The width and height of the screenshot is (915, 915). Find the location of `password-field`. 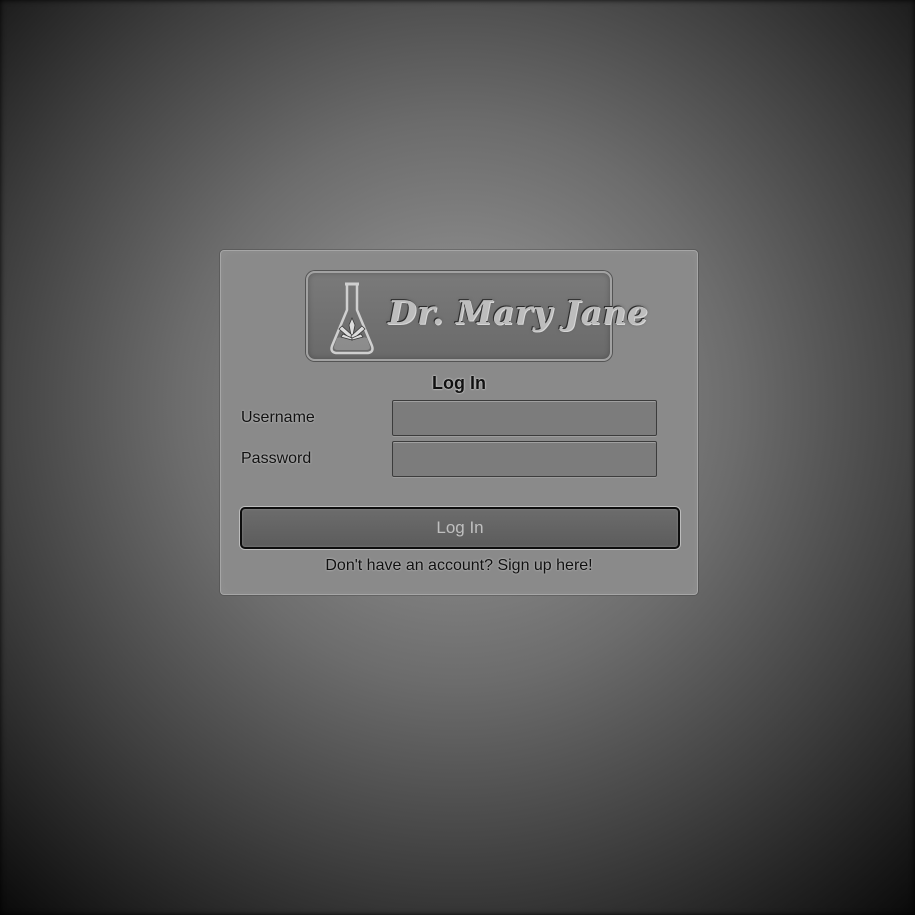

password-field is located at coordinates (524, 459).